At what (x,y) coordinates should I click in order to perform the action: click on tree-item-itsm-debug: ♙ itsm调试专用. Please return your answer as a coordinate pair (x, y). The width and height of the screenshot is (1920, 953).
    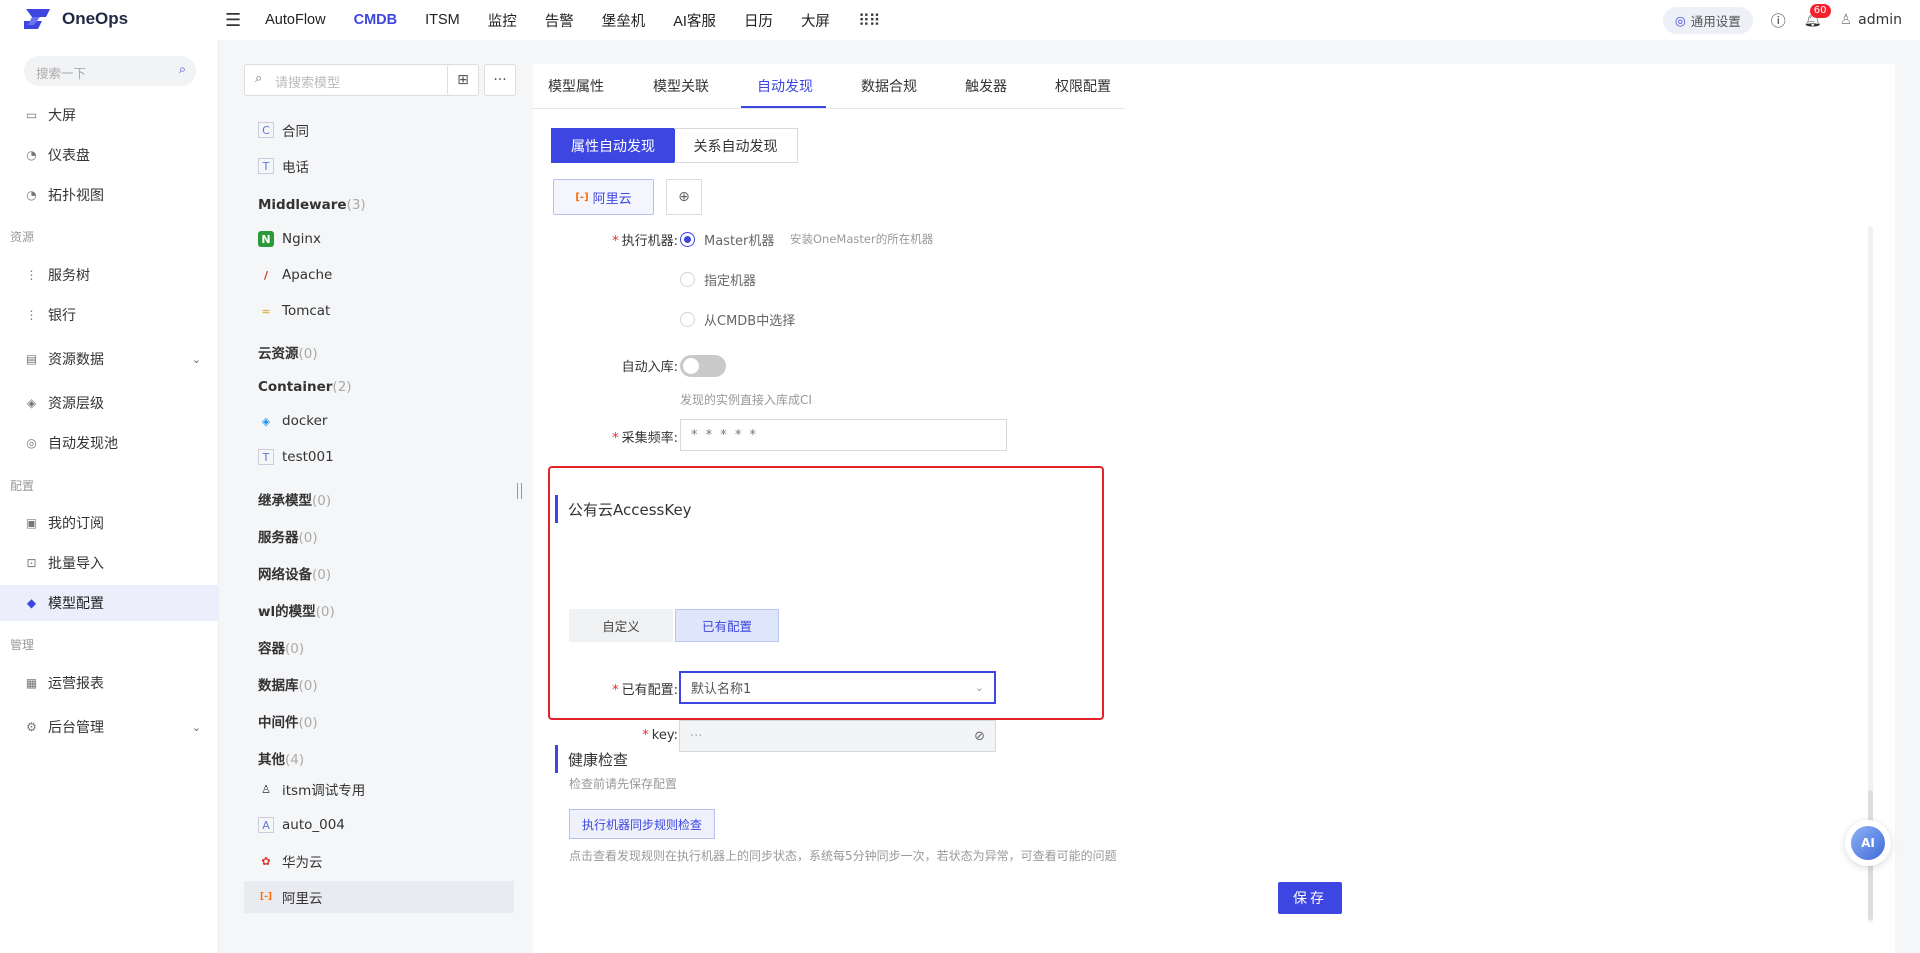
    Looking at the image, I should click on (311, 789).